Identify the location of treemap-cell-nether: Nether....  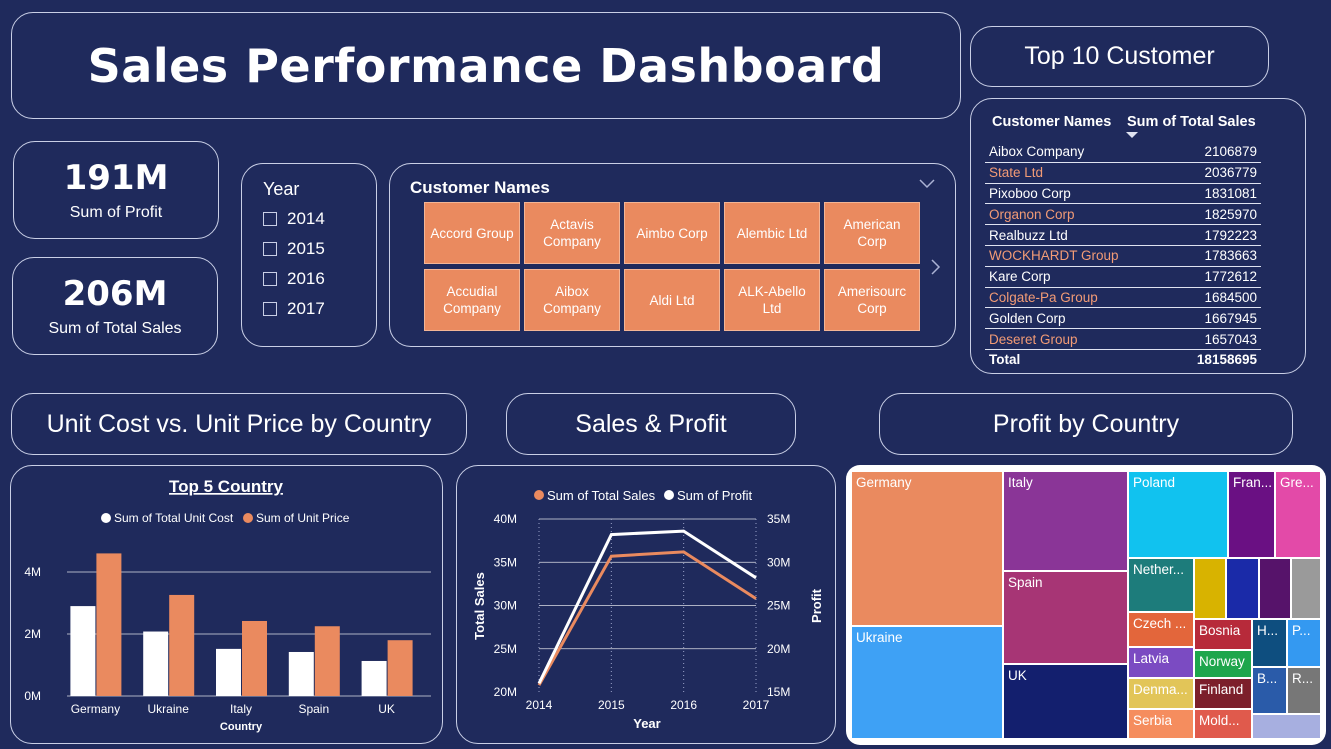
(1161, 585).